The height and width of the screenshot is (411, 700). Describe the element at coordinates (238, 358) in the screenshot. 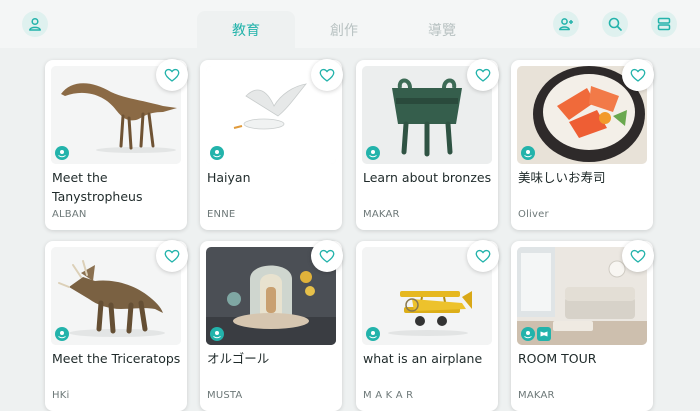

I see `card-title: オルゴール` at that location.